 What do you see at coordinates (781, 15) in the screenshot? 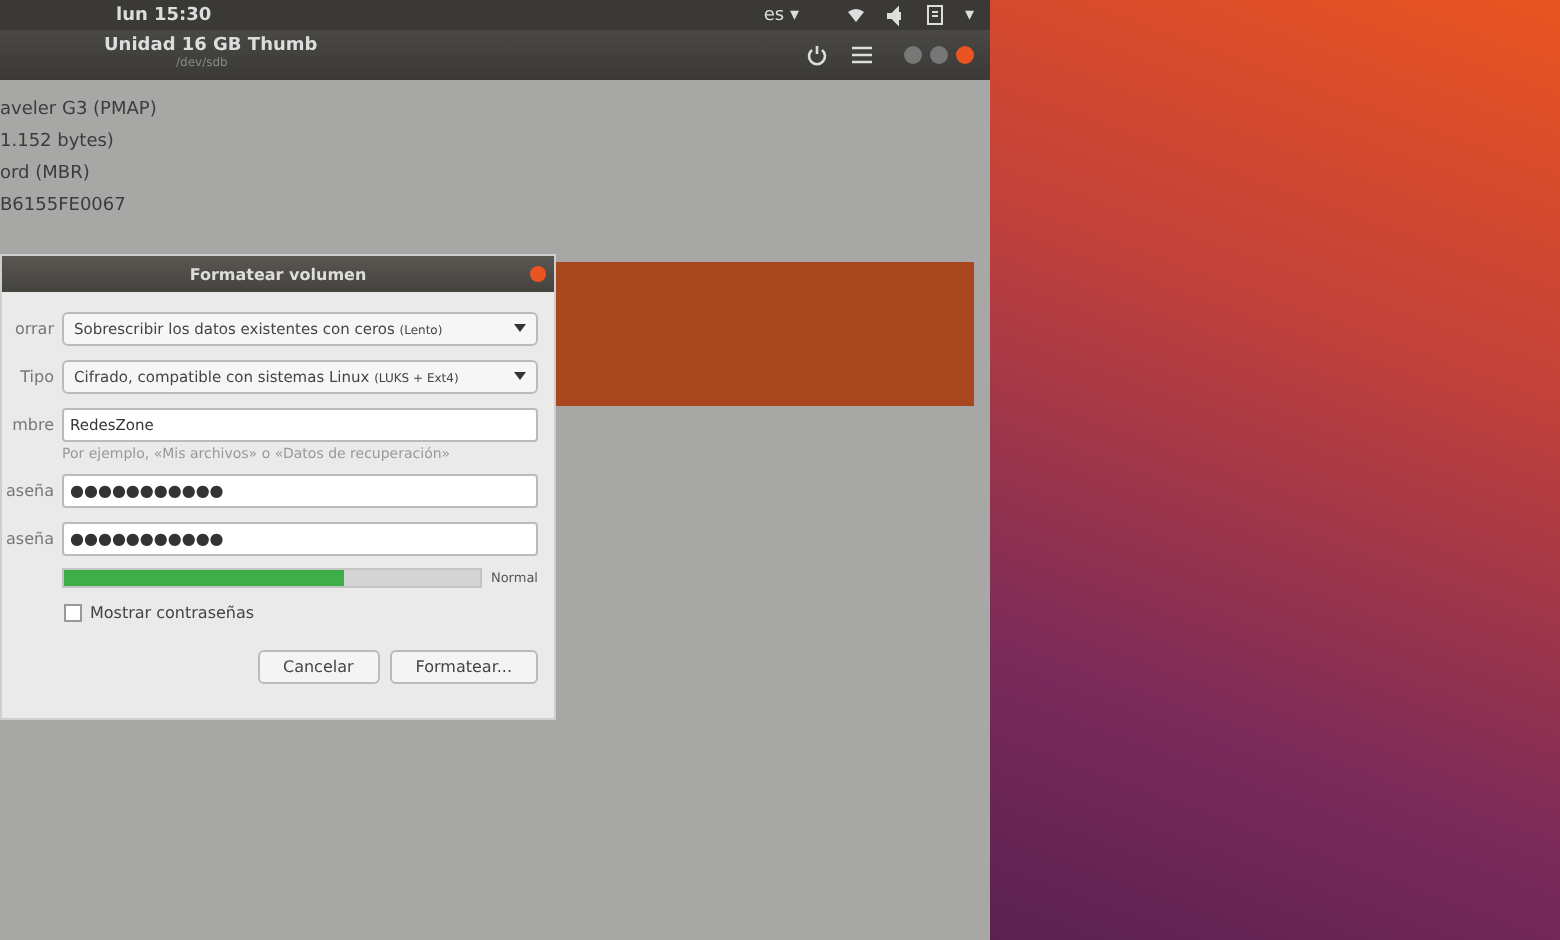
I see `language-menu: es ▾` at bounding box center [781, 15].